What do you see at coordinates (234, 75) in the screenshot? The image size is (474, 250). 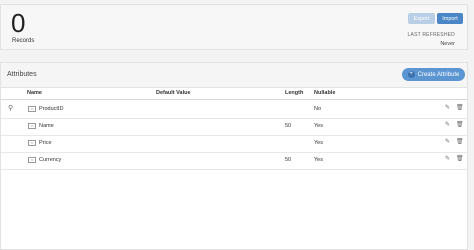 I see `attributes-header: Attributes + Create Attribute` at bounding box center [234, 75].